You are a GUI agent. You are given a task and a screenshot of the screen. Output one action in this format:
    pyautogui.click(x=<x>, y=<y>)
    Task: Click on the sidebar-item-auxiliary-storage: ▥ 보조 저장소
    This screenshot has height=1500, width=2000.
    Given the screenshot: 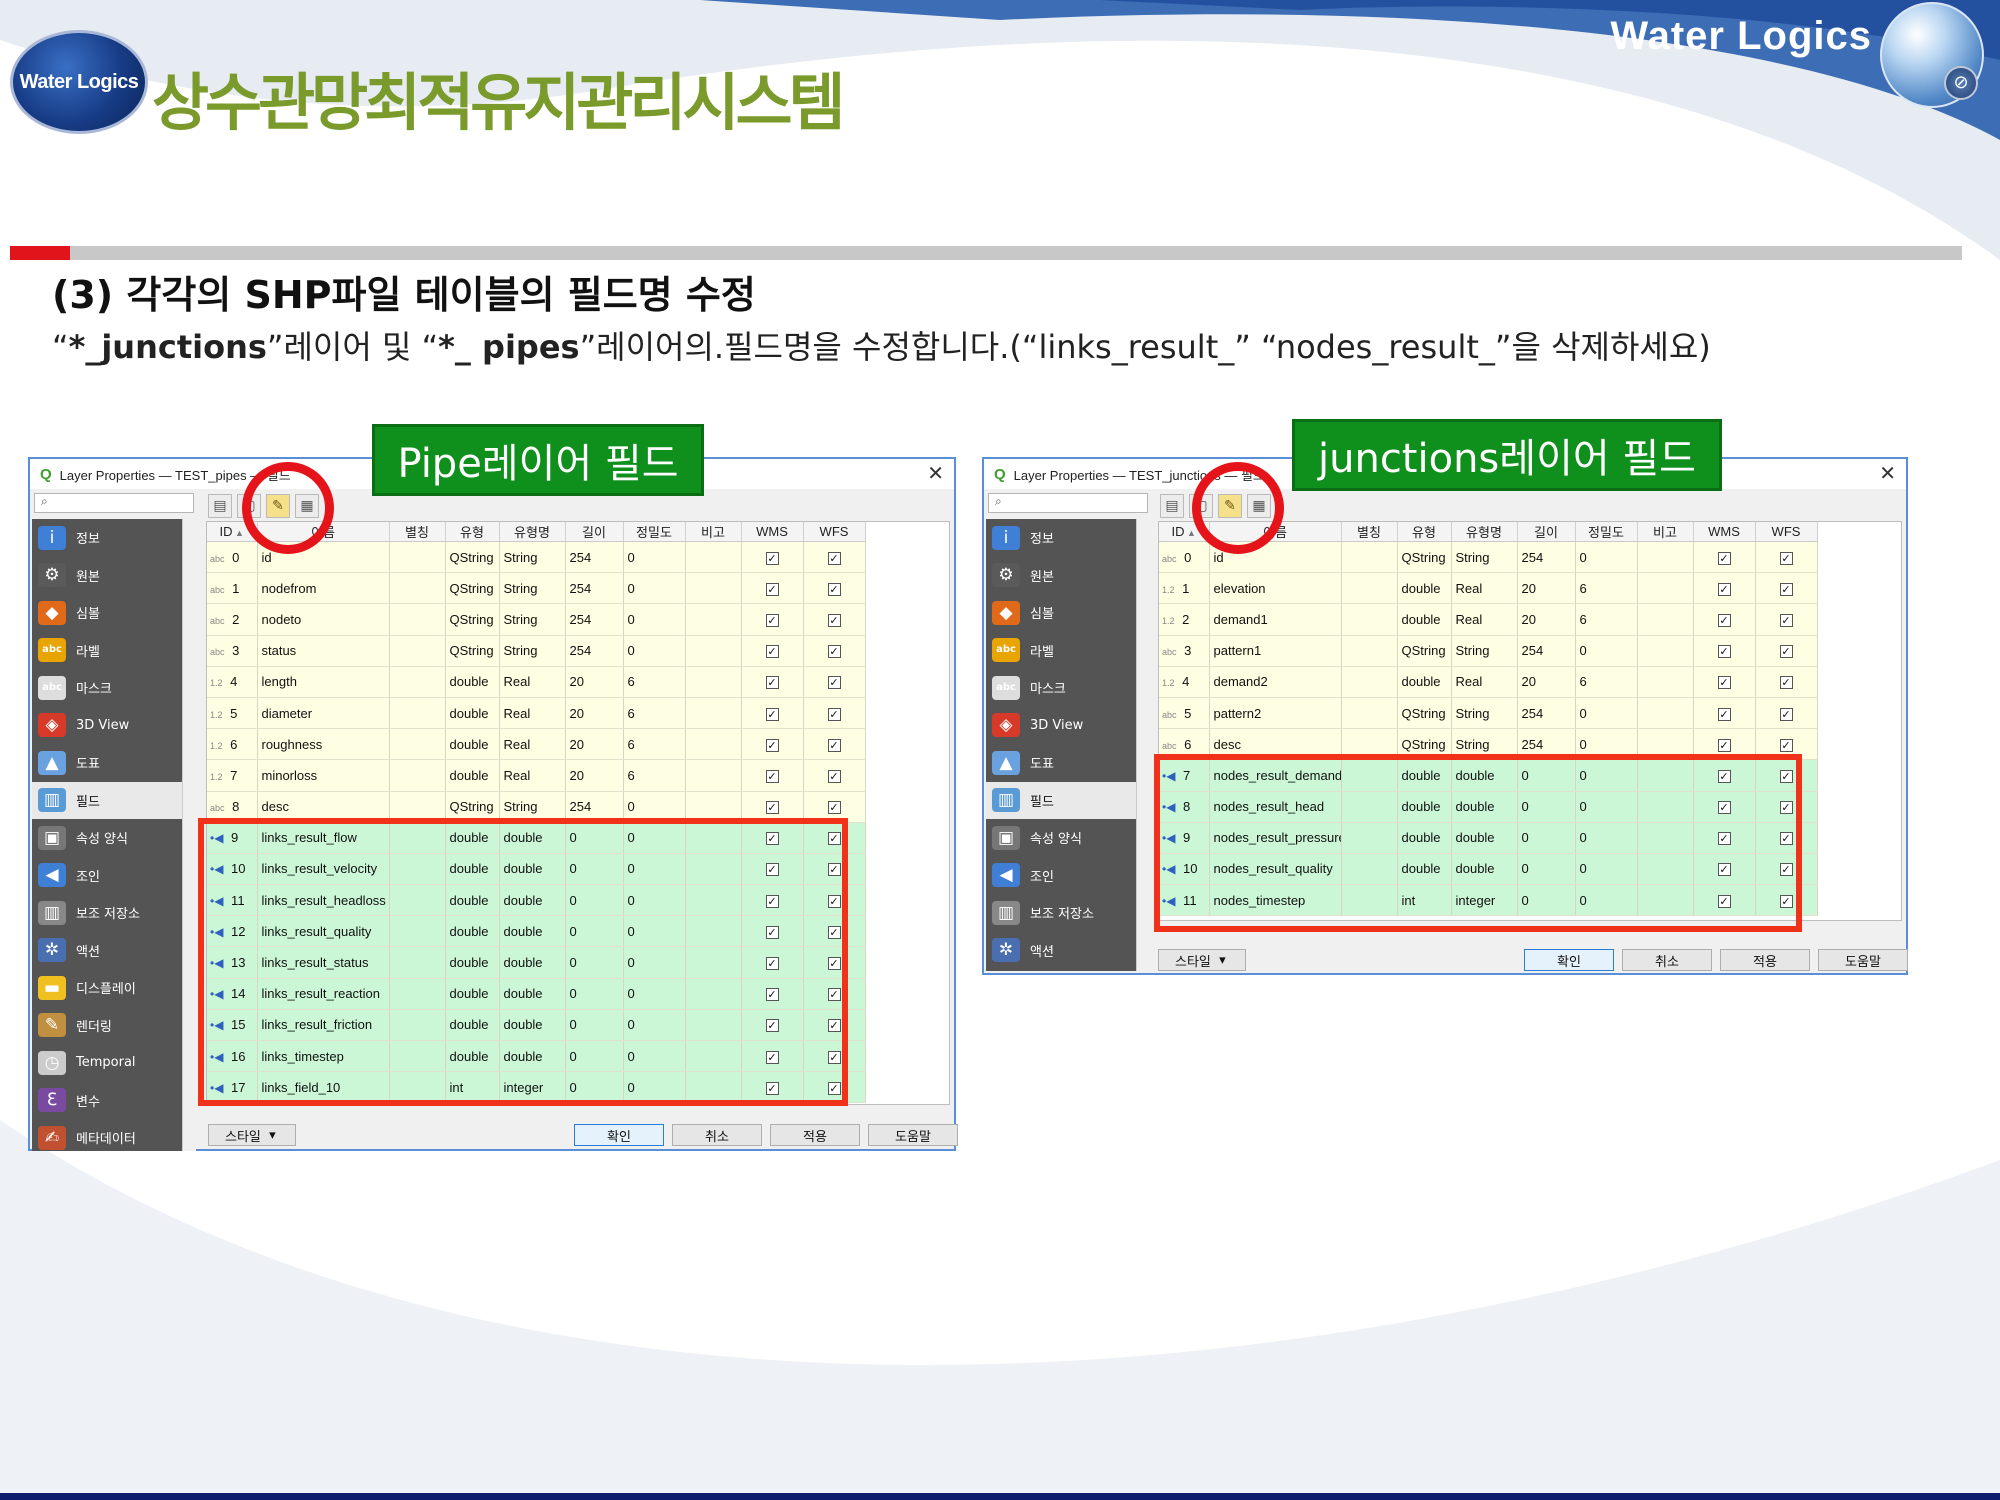 What is the action you would take?
    pyautogui.click(x=1061, y=913)
    